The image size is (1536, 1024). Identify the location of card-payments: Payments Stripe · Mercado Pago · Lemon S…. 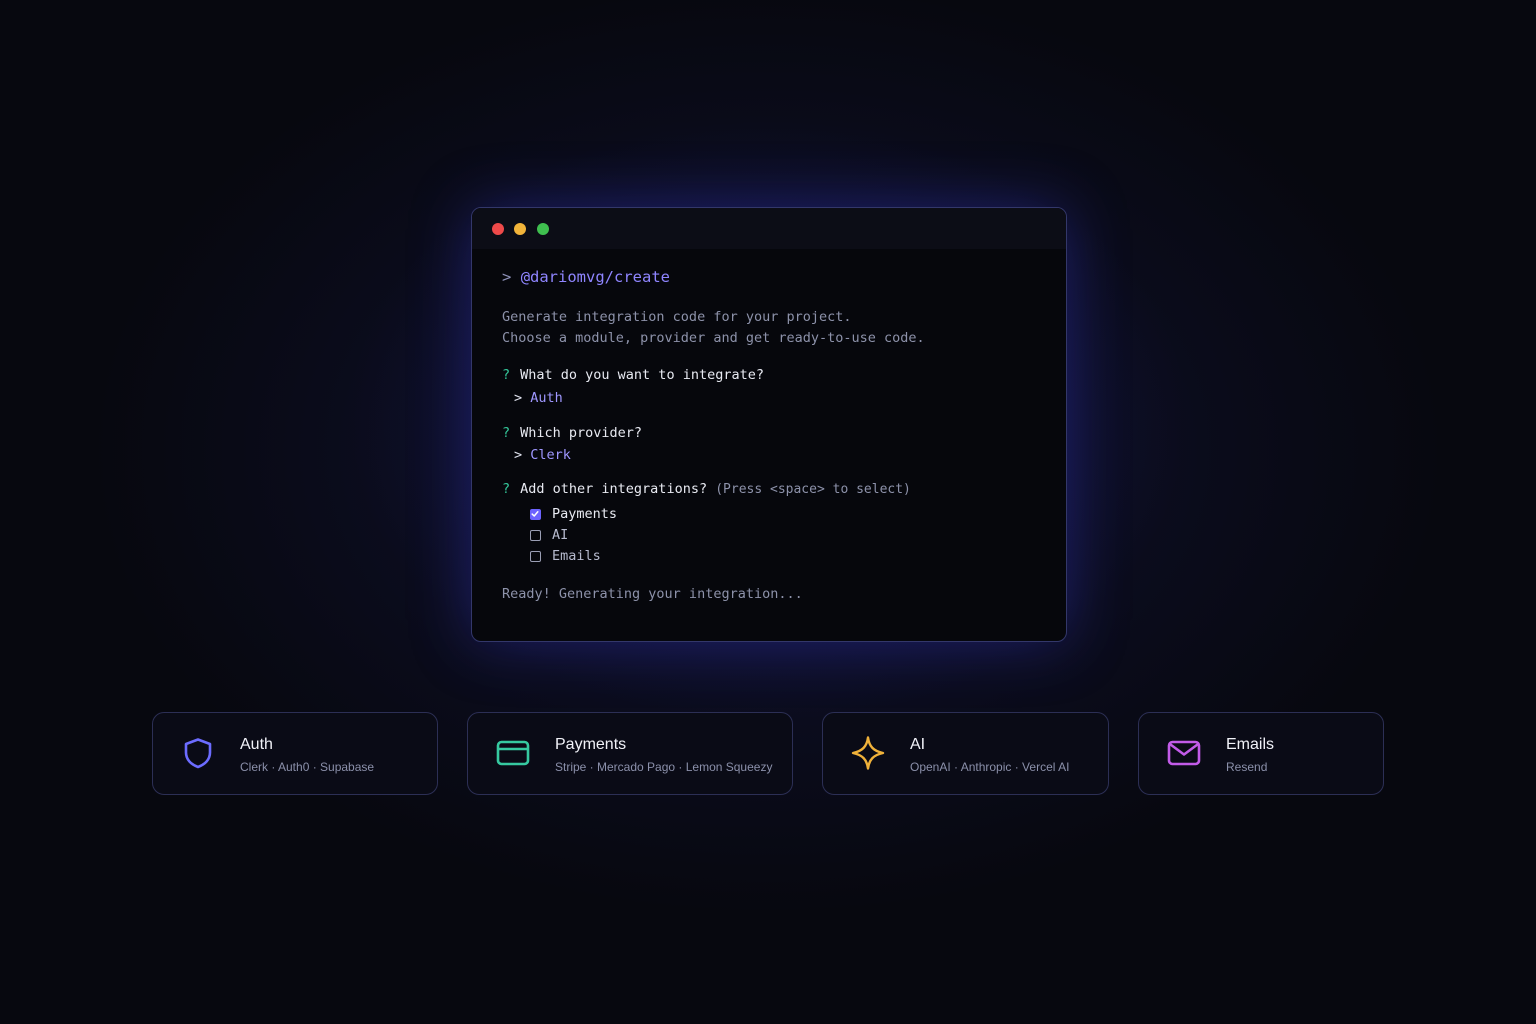
(630, 753).